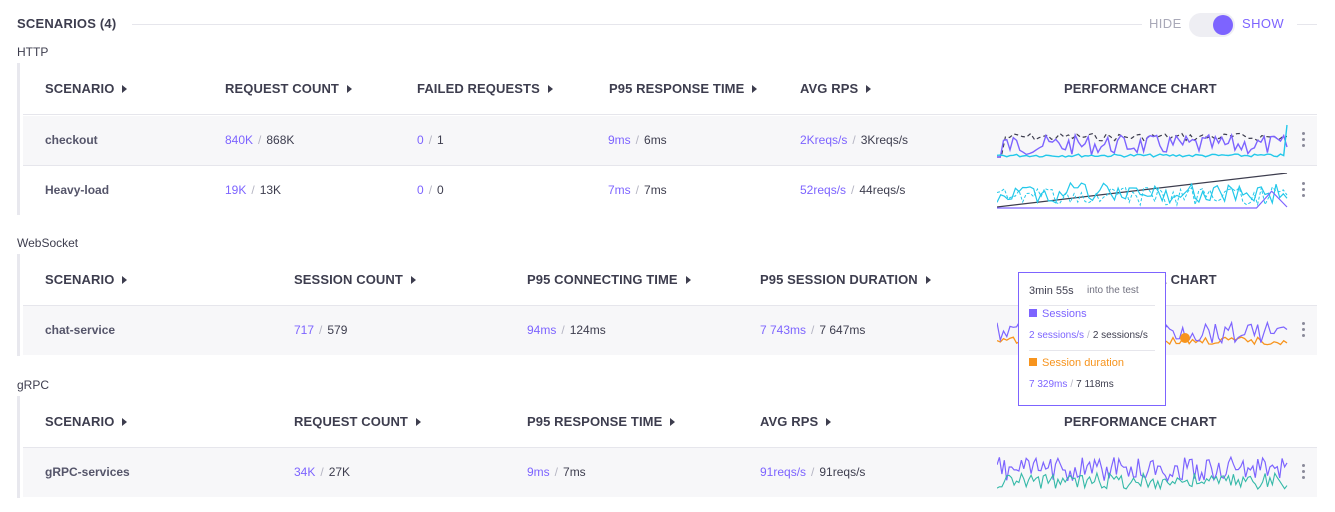  I want to click on scenario-name: gRPC-services, so click(87, 472).